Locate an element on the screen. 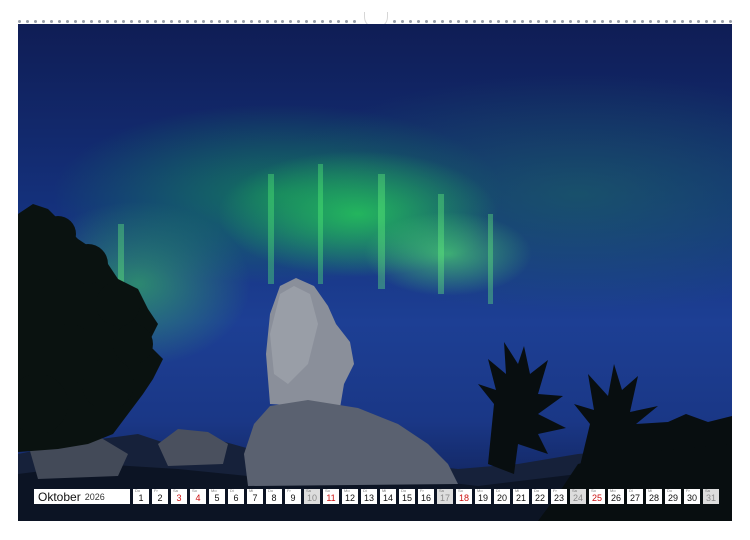 The height and width of the screenshot is (540, 750). day-cell: Fr 2 is located at coordinates (160, 496).